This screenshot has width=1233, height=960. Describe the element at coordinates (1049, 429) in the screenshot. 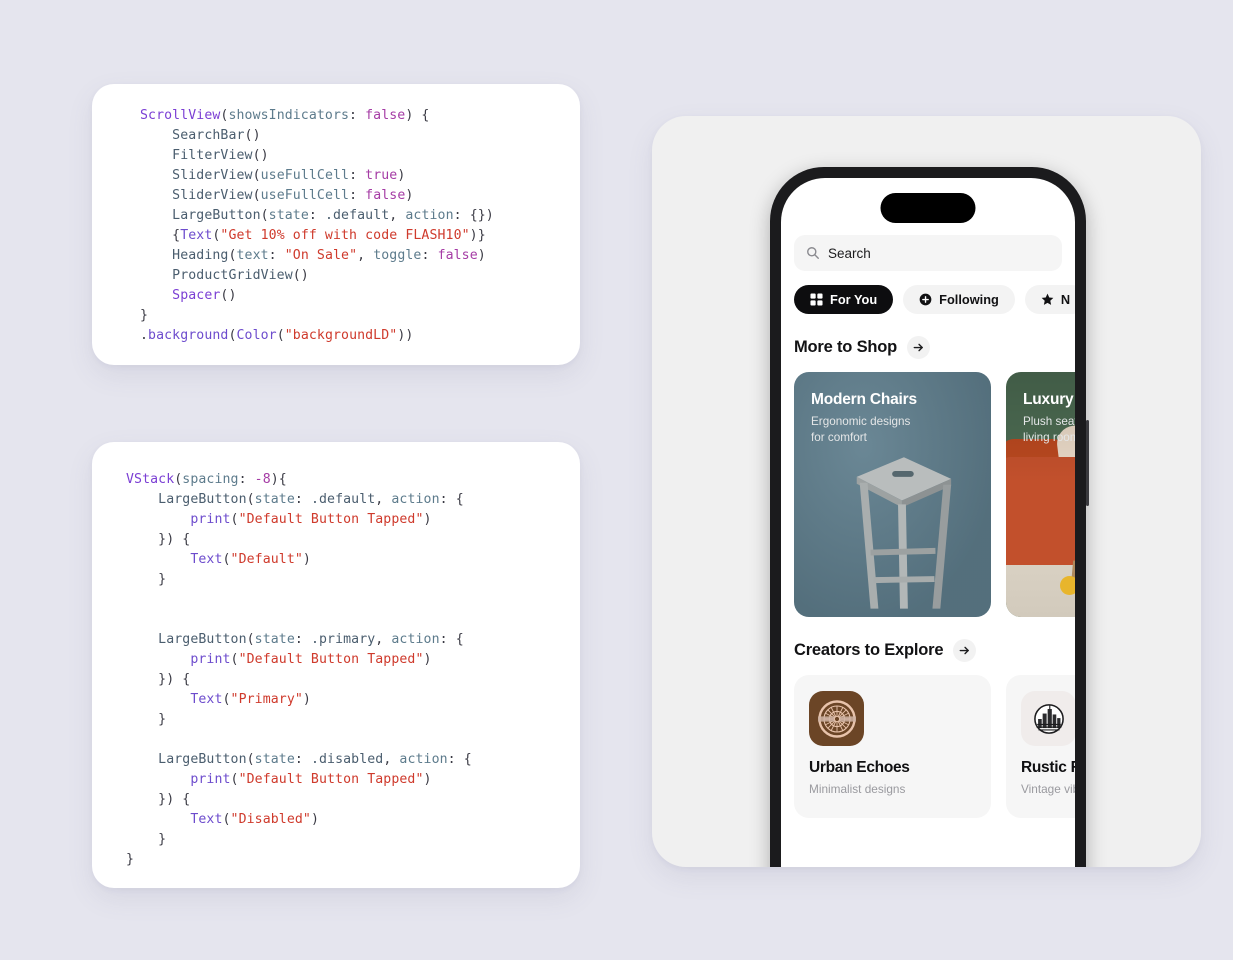

I see `shop-card-subtitle: Plush seati living room` at that location.